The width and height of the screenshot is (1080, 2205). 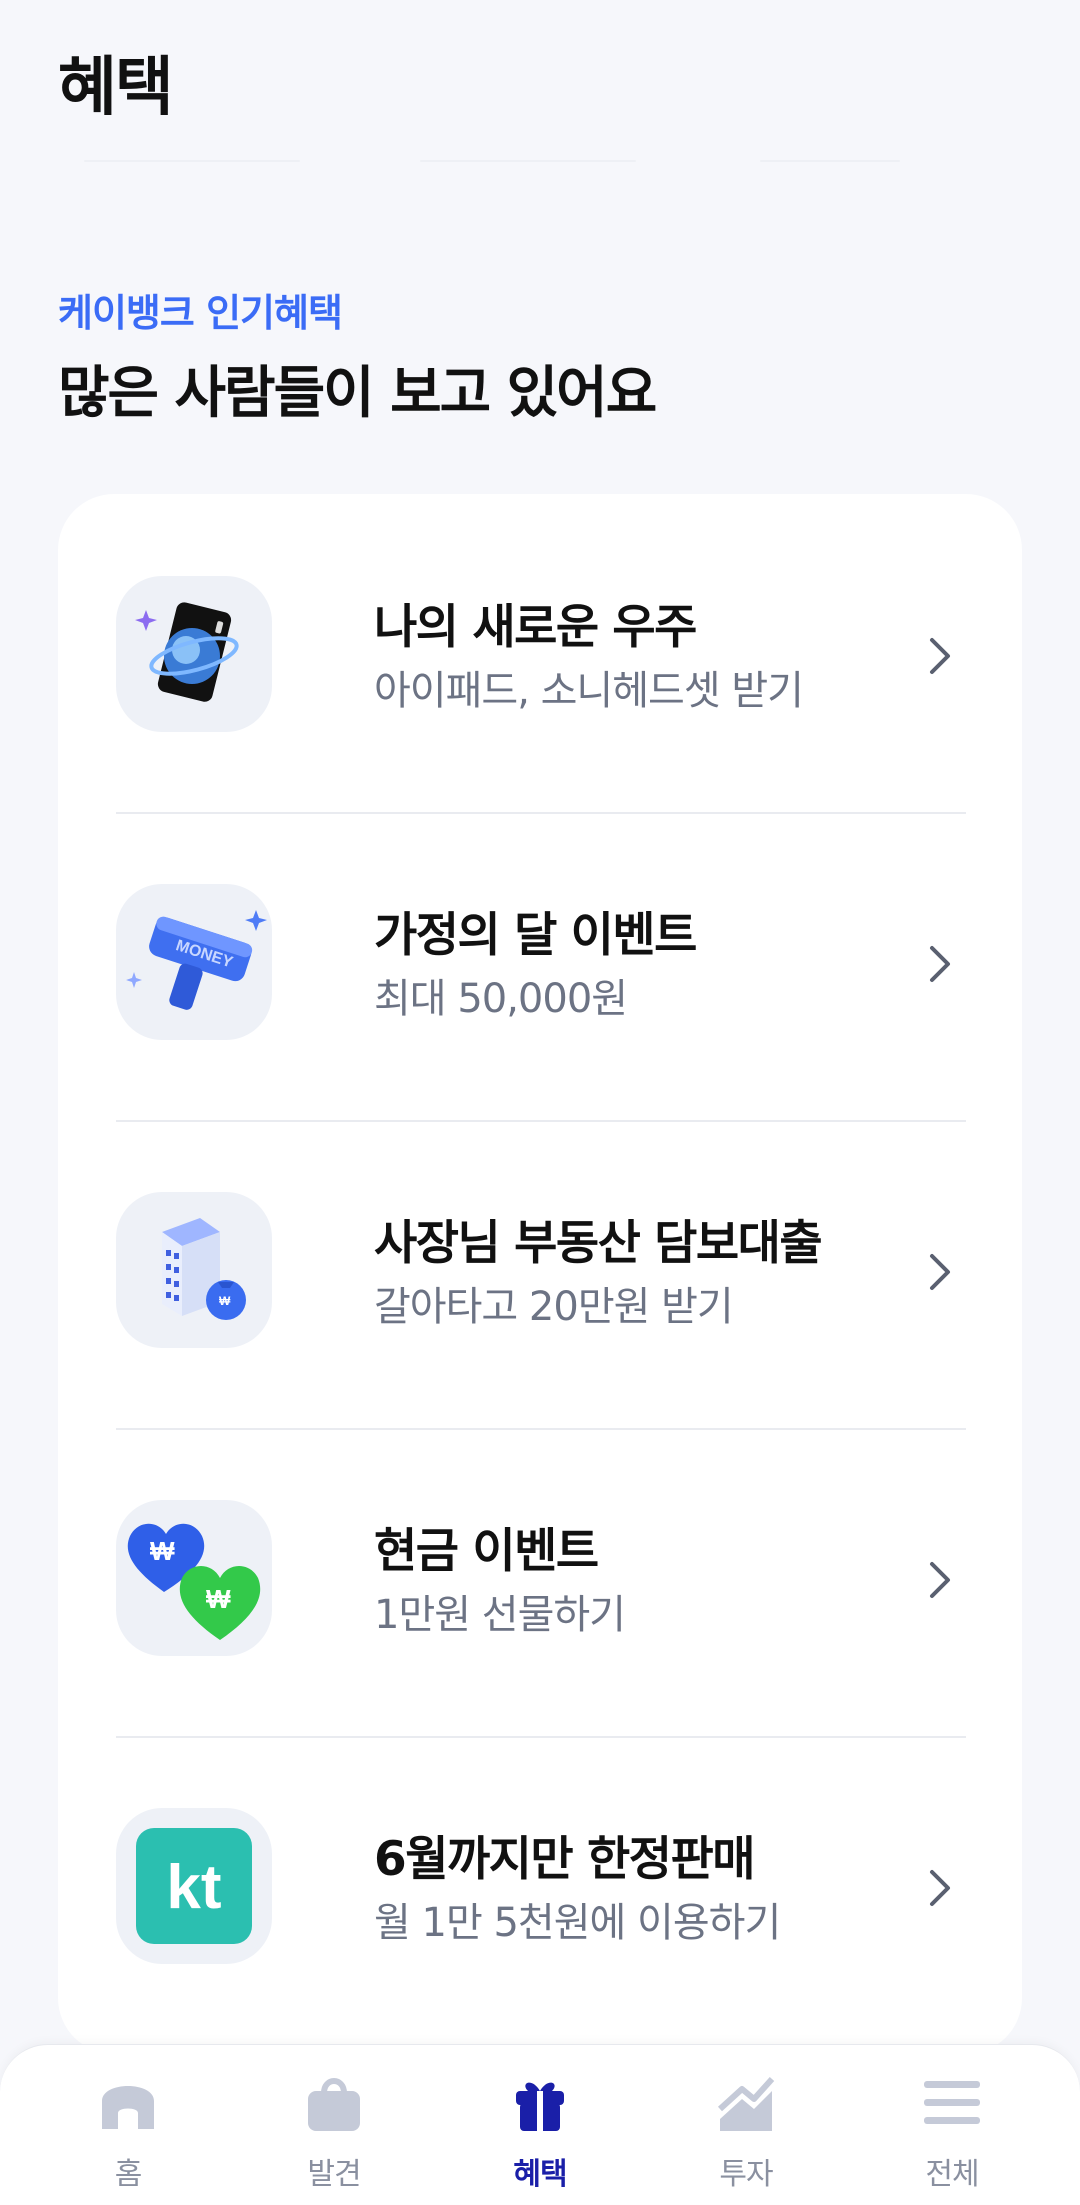 I want to click on home-icon, so click(x=128, y=2107).